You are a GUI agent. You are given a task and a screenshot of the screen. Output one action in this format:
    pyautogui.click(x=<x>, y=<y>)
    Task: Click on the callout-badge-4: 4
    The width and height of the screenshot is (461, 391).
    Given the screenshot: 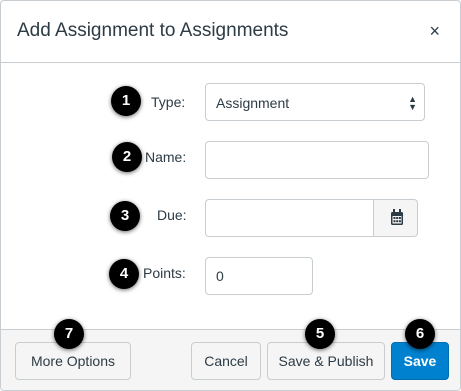 What is the action you would take?
    pyautogui.click(x=124, y=274)
    